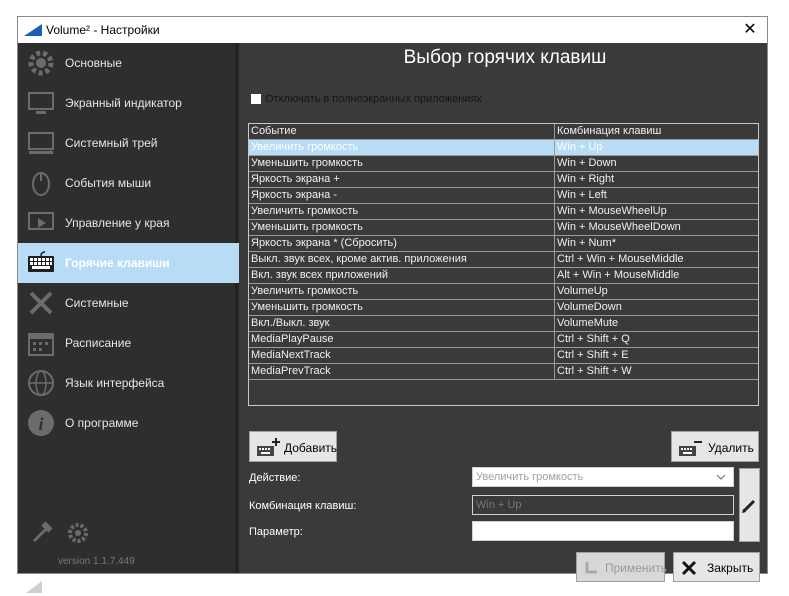  Describe the element at coordinates (503, 212) in the screenshot. I see `table-row: Увеличить громкость Win + MouseWheelUp` at that location.